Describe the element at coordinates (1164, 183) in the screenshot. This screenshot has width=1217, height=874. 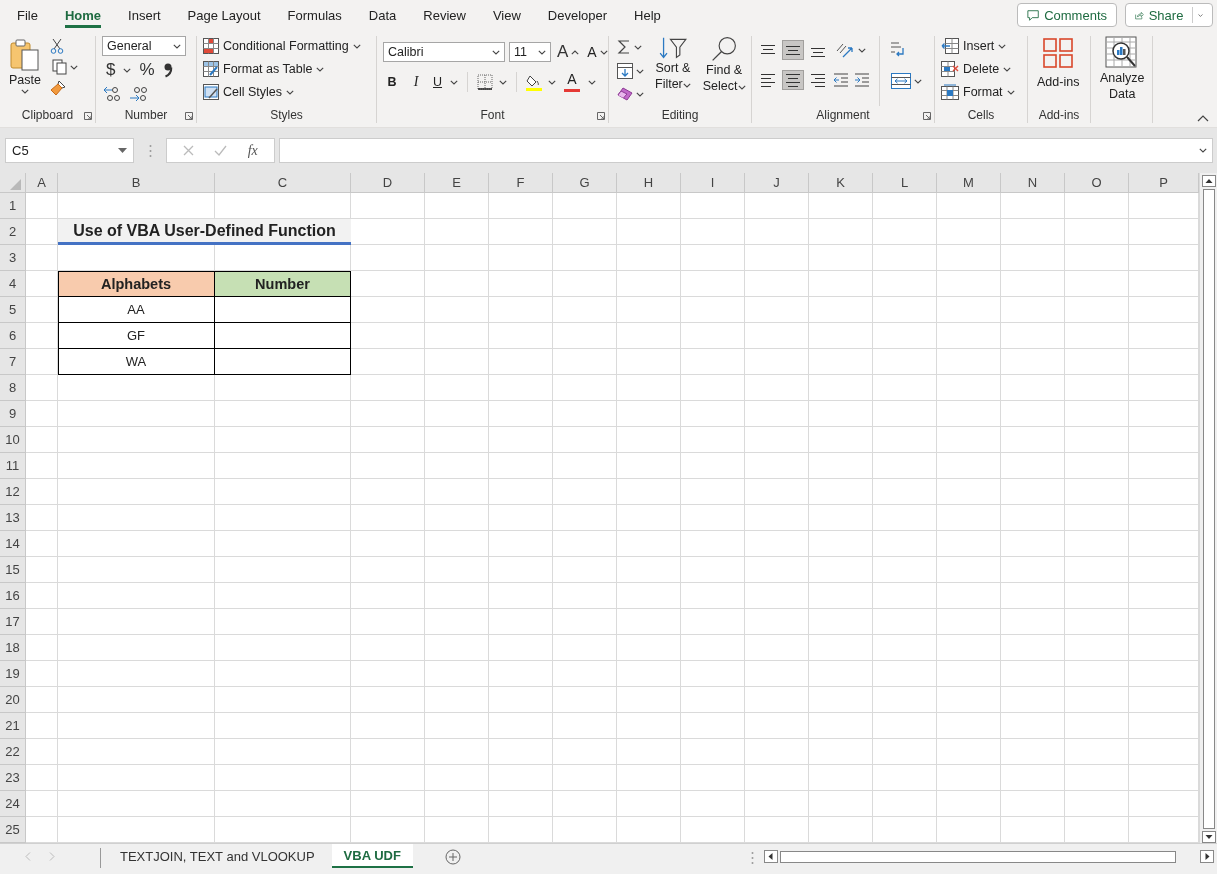
I see `column-header: P` at that location.